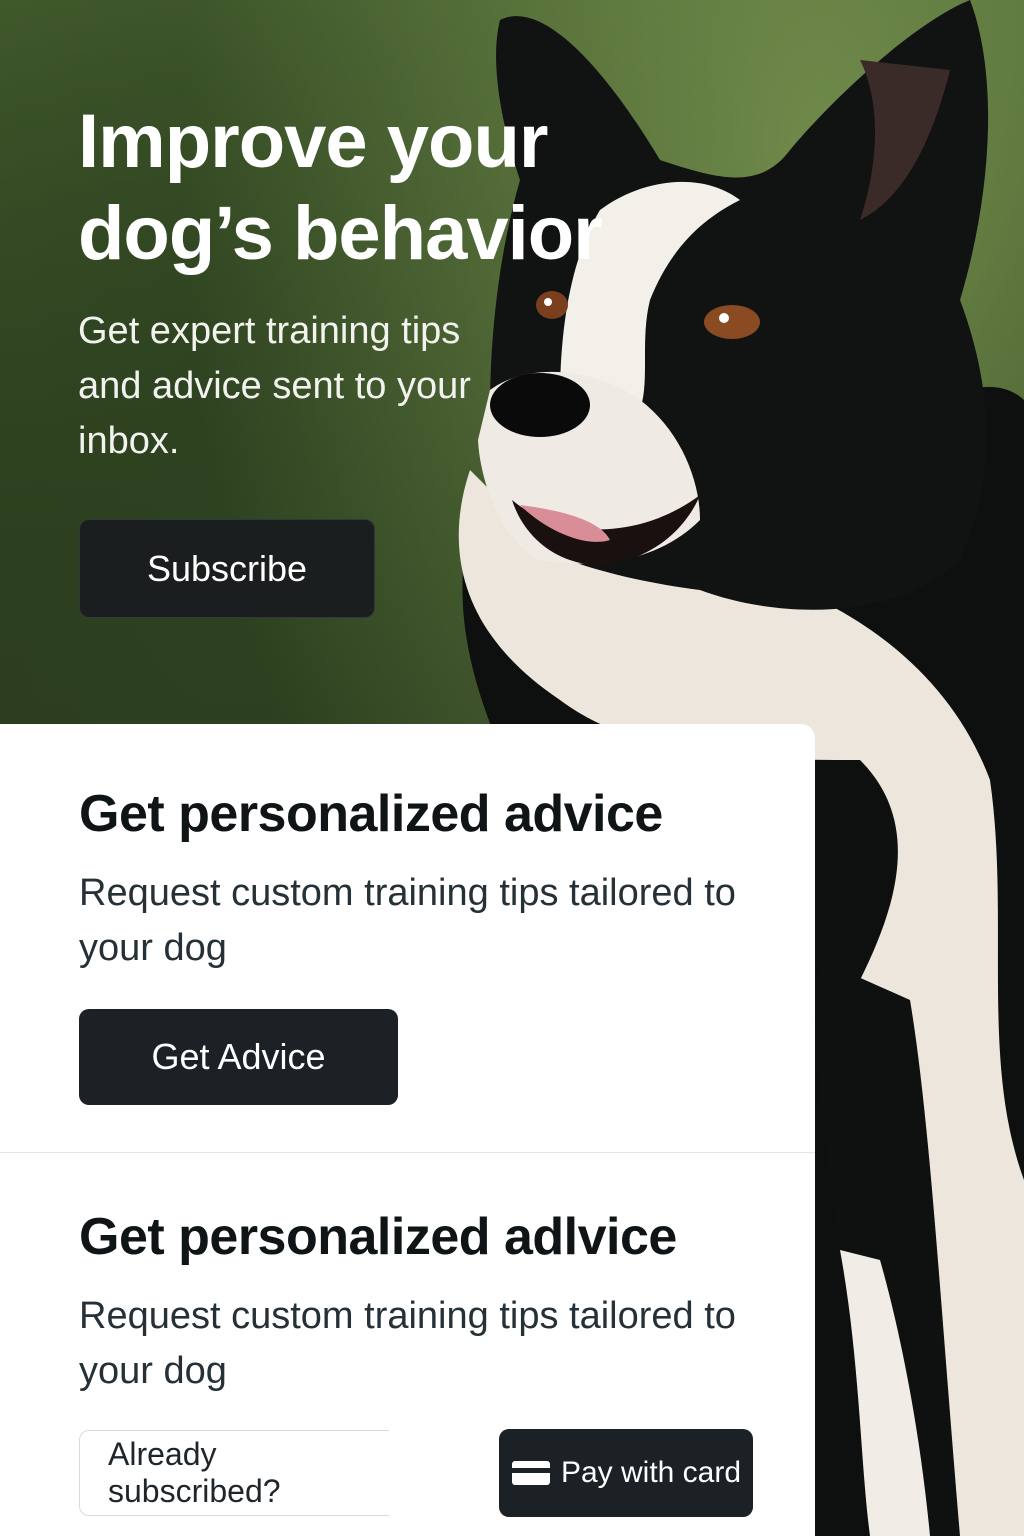 This screenshot has height=1536, width=1024. What do you see at coordinates (227, 568) in the screenshot?
I see `subscribe-button: Subscribe` at bounding box center [227, 568].